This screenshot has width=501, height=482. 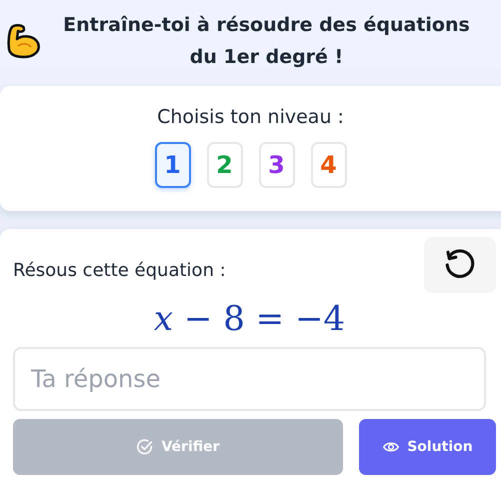 What do you see at coordinates (328, 165) in the screenshot?
I see `level-button: 4` at bounding box center [328, 165].